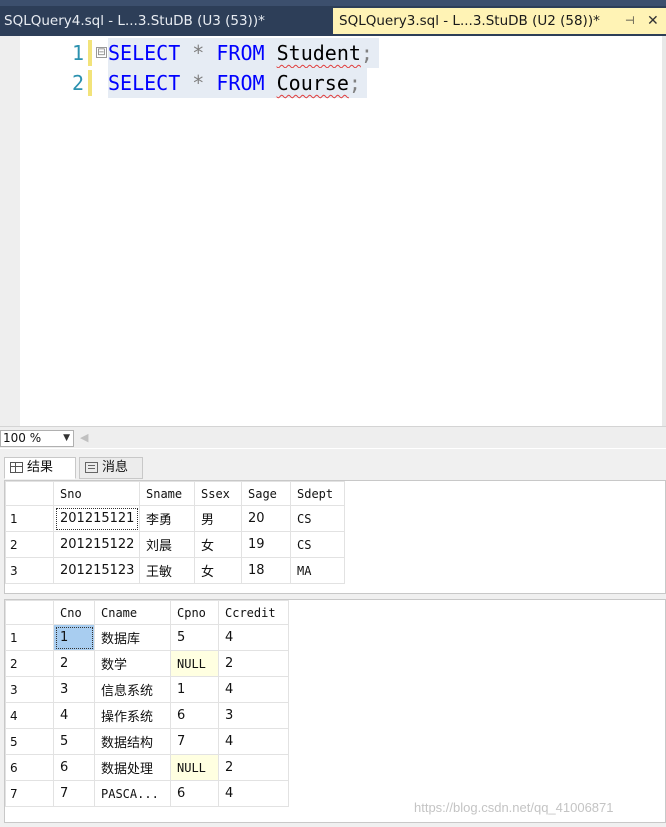 Image resolution: width=666 pixels, height=827 pixels. I want to click on table-cell: MA, so click(317, 570).